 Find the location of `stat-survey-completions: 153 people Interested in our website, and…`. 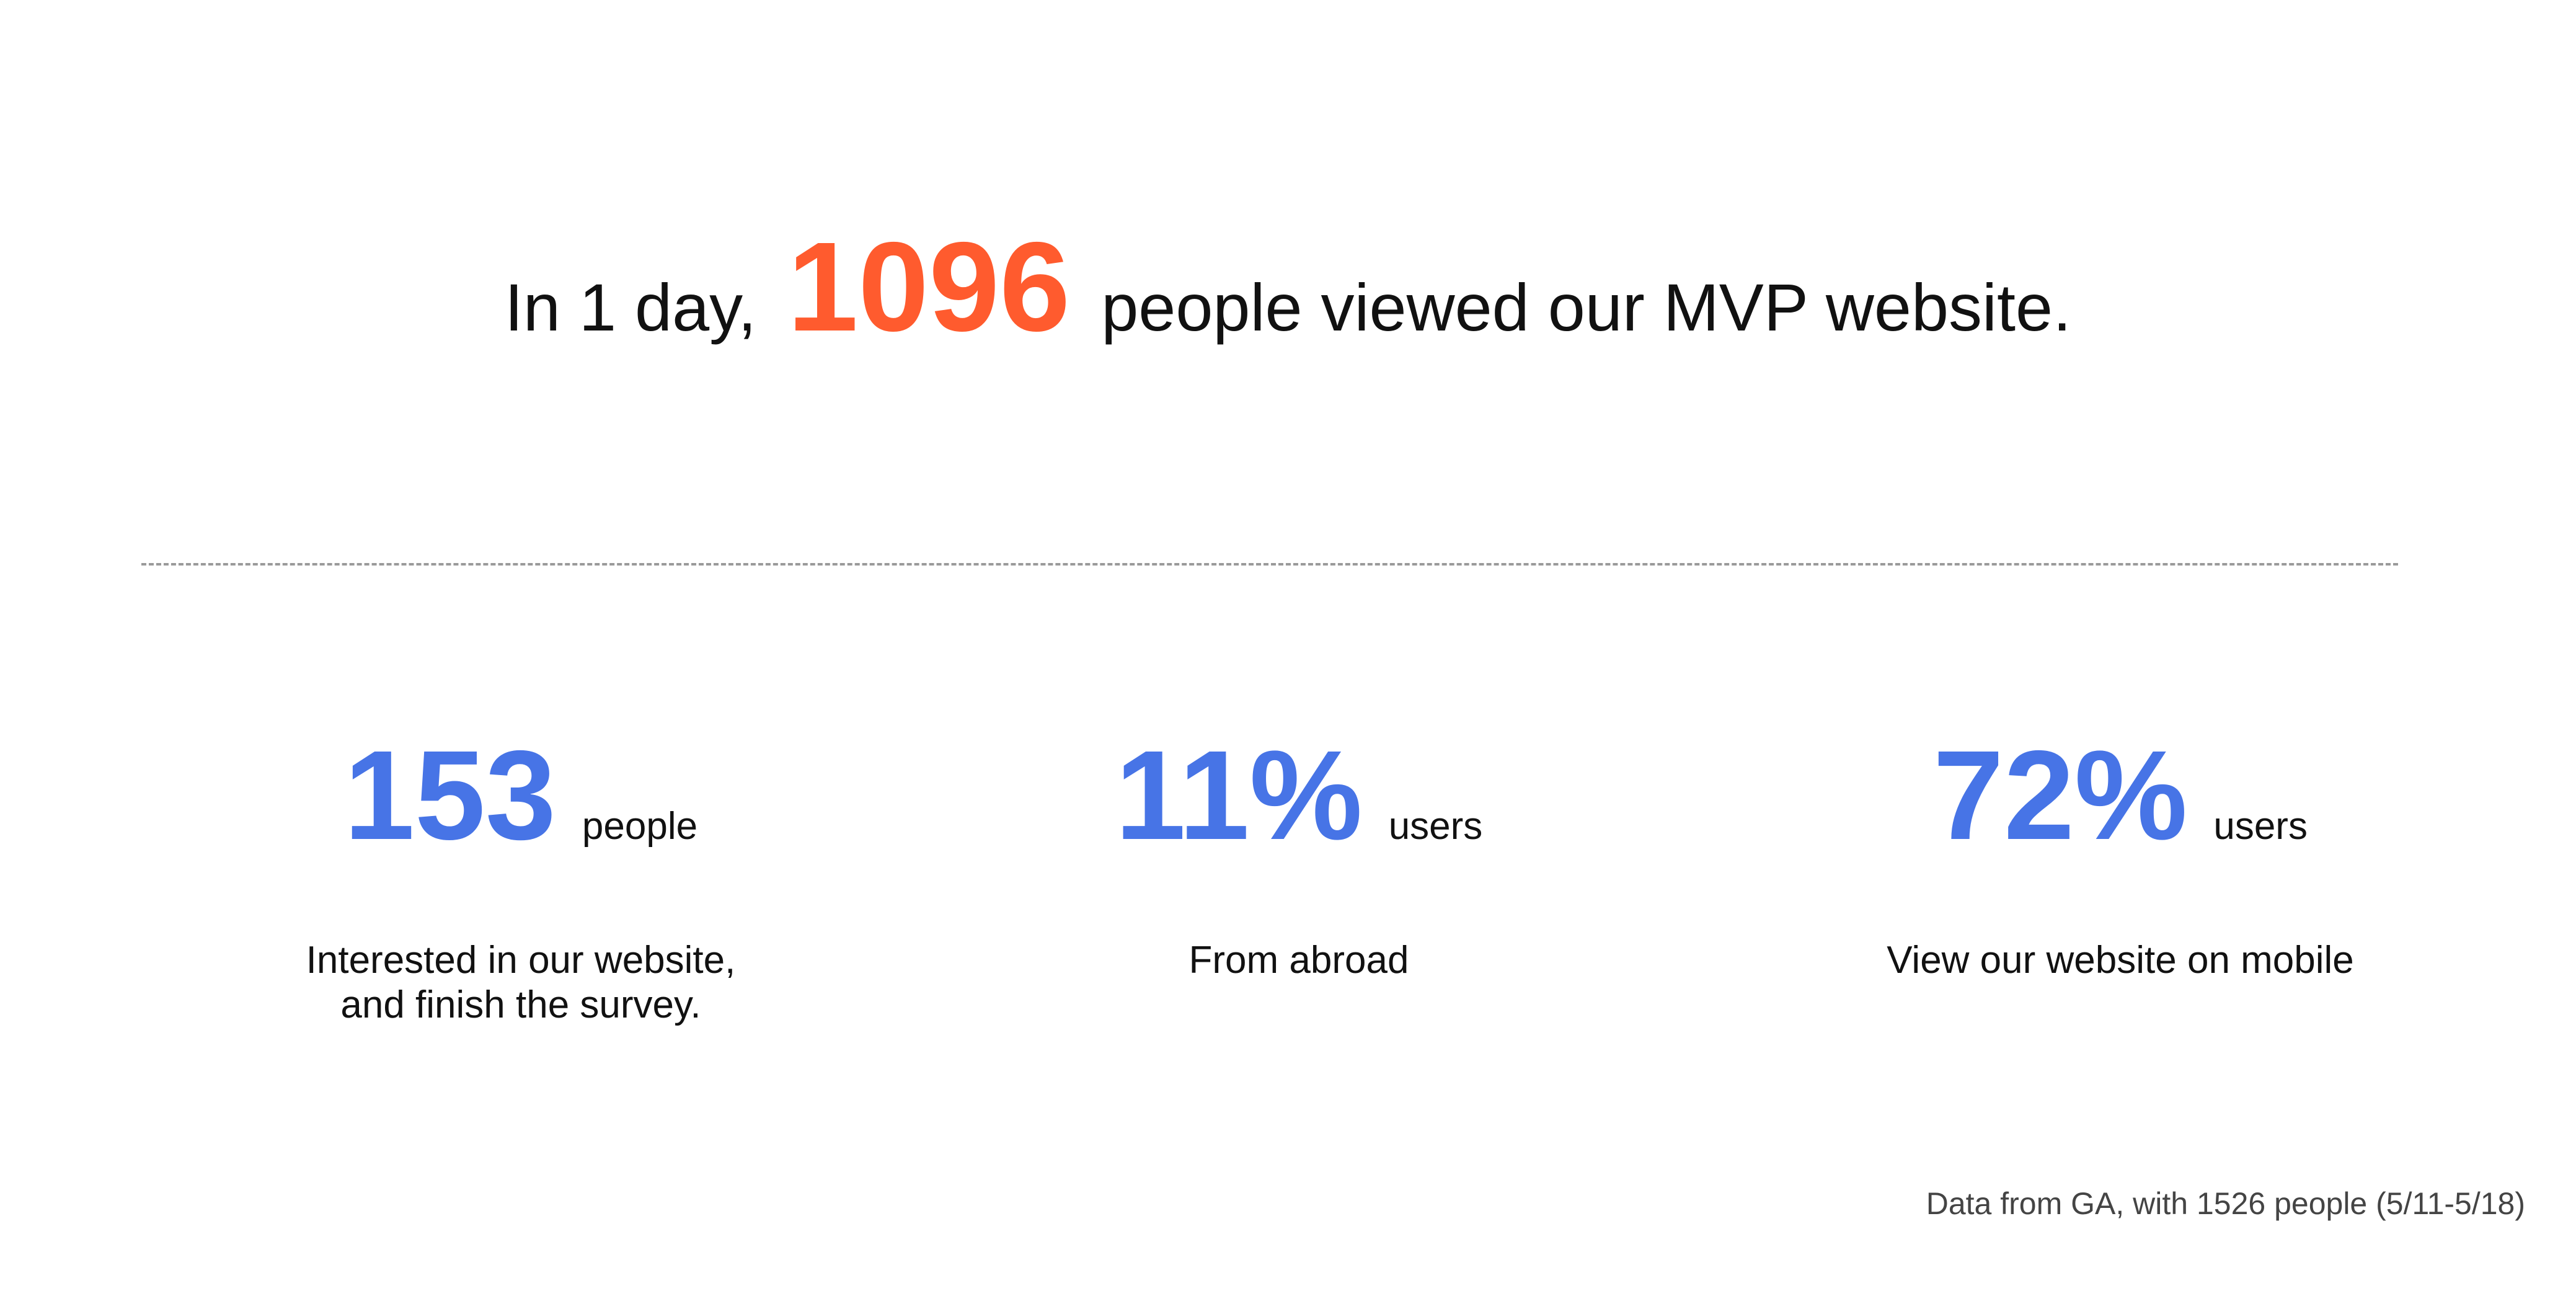

stat-survey-completions: 153 people Interested in our website, and… is located at coordinates (521, 879).